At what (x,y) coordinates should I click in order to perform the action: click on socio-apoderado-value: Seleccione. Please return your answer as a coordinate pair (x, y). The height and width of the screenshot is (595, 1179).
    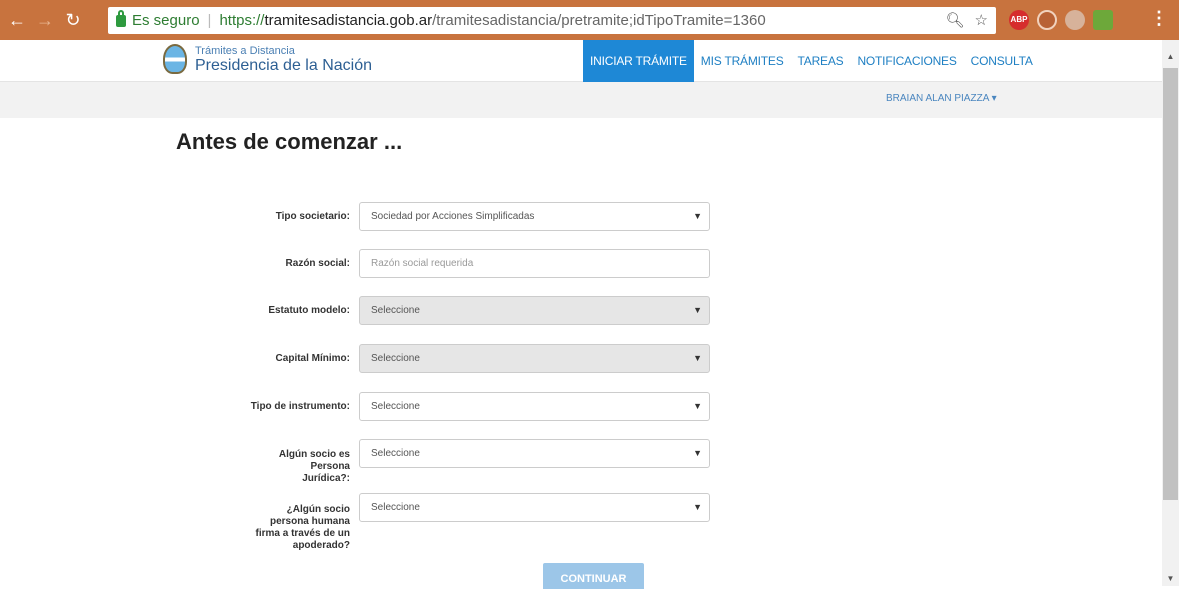
    Looking at the image, I should click on (395, 507).